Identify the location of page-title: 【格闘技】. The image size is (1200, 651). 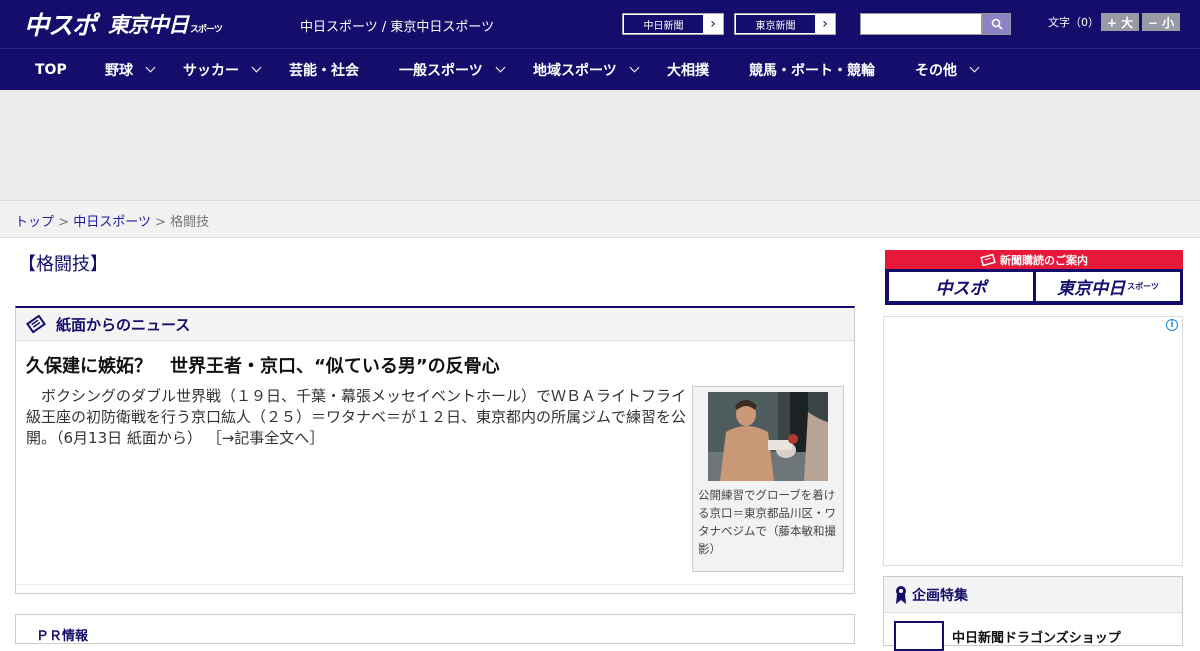
(63, 264).